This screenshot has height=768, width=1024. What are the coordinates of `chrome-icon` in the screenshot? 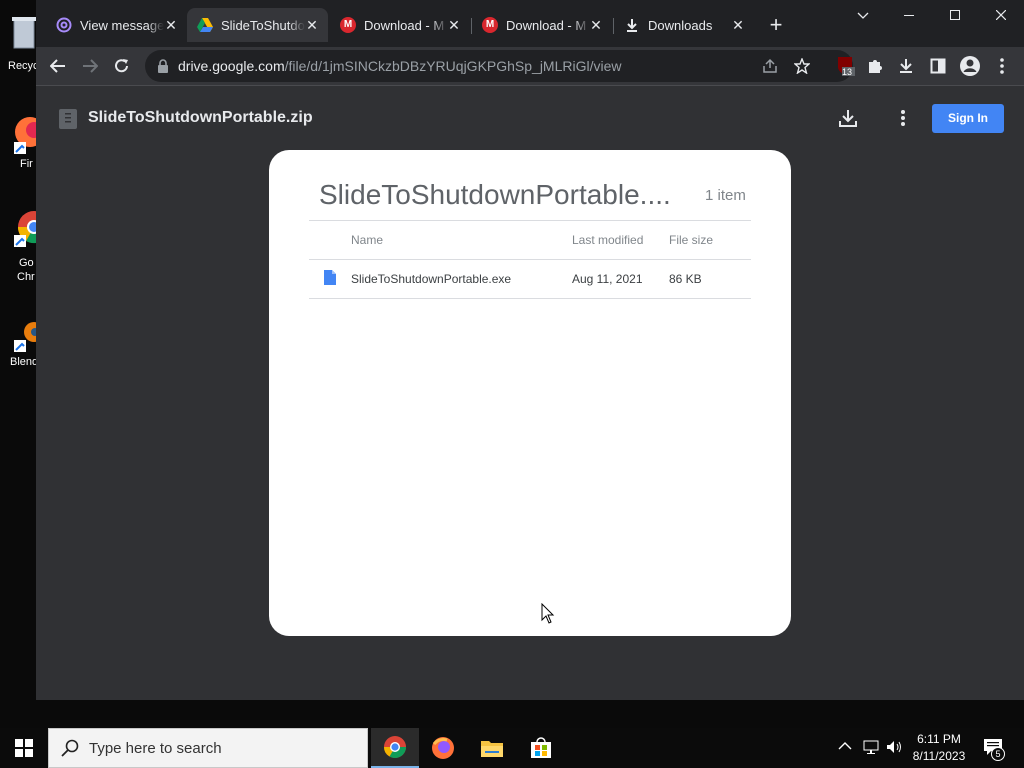 It's located at (395, 747).